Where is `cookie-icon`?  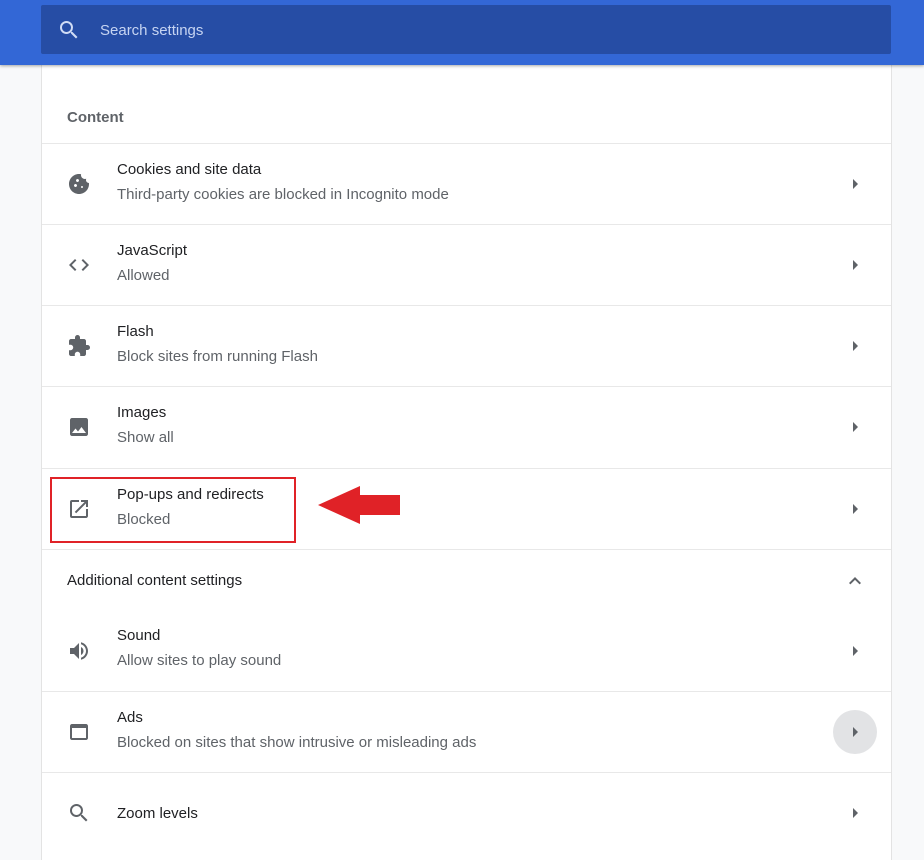
cookie-icon is located at coordinates (79, 184).